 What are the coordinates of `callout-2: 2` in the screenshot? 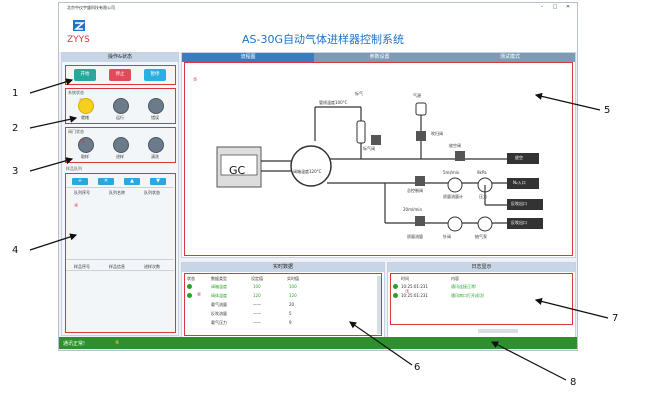 It's located at (15, 128).